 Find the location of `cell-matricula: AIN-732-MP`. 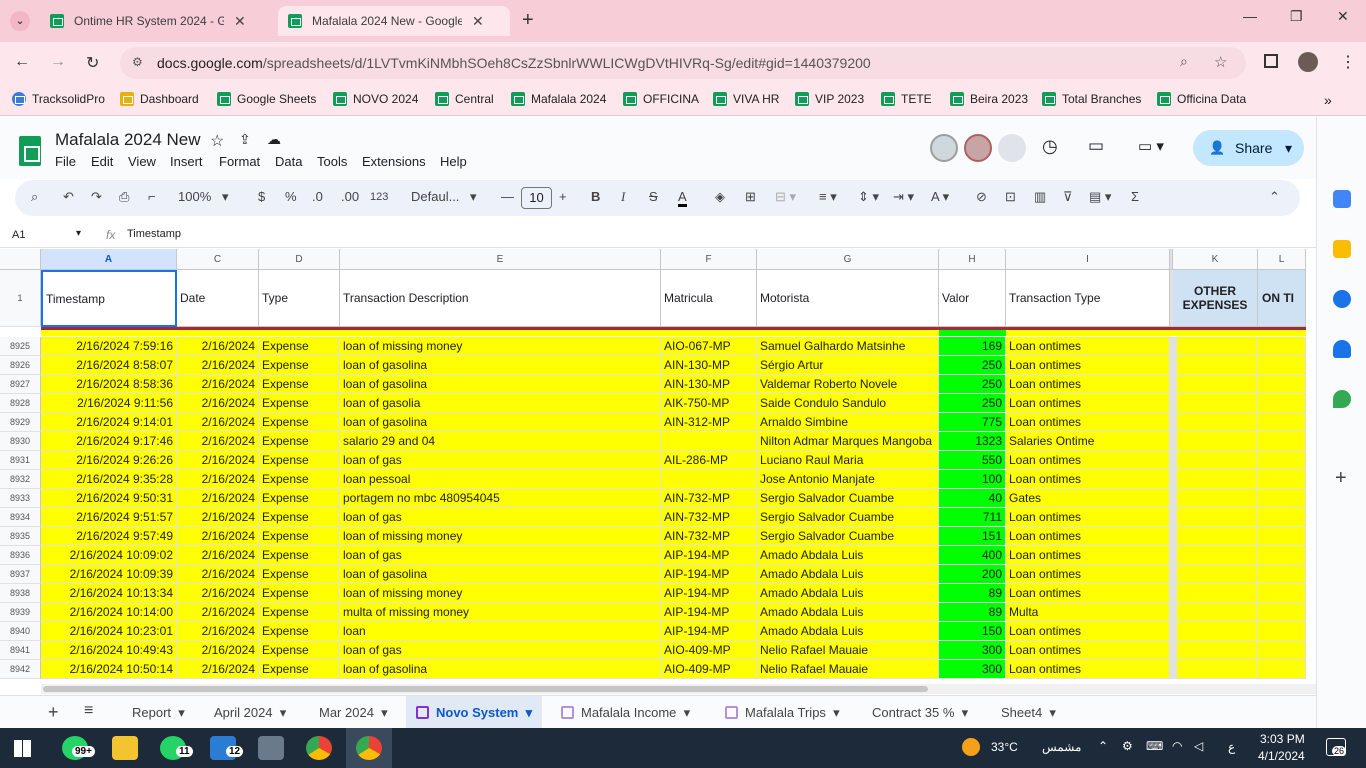

cell-matricula: AIN-732-MP is located at coordinates (709, 536).